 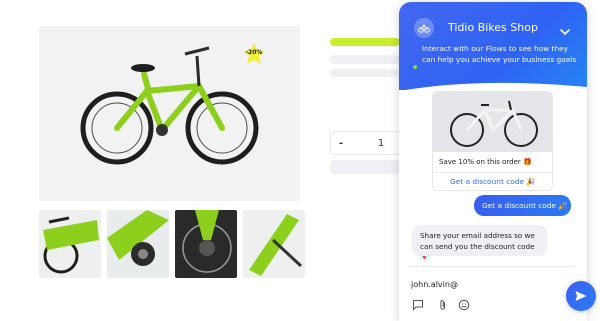 I want to click on attachment-icon, so click(x=443, y=305).